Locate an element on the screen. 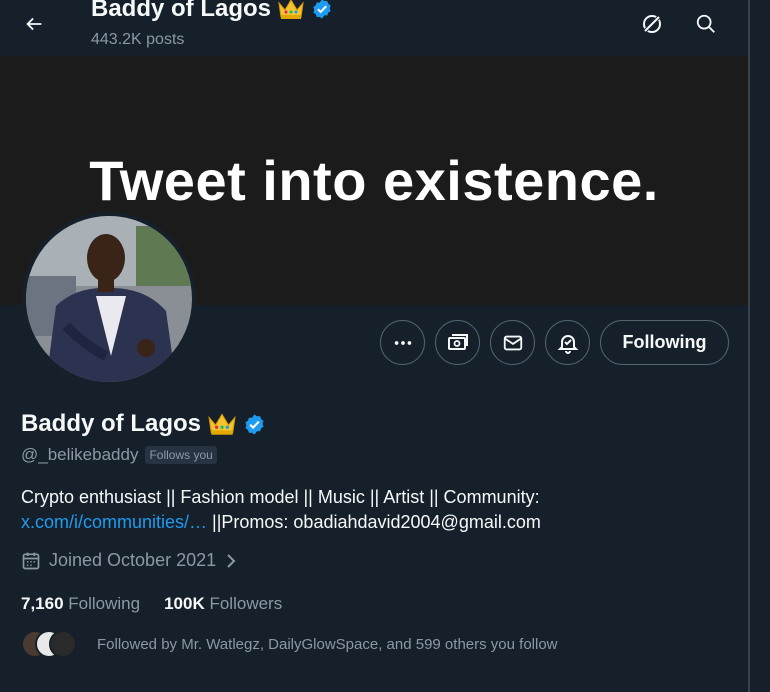  more-icon is located at coordinates (402, 342).